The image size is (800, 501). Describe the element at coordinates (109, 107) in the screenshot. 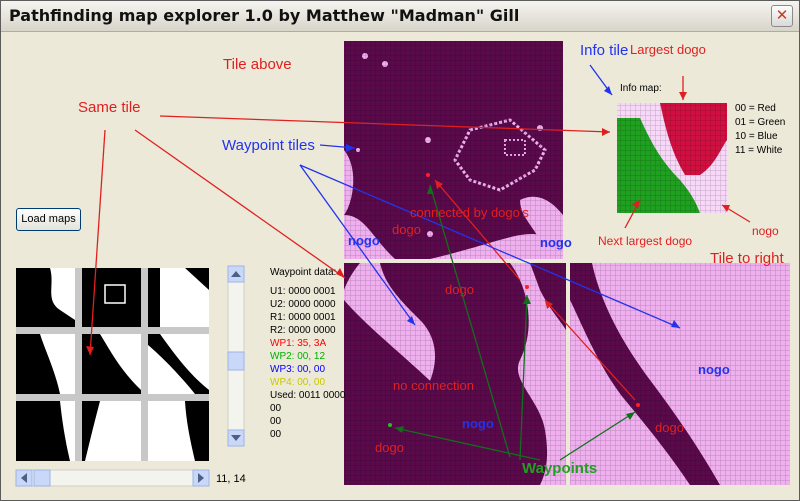

I see `label-same-tile: Same tile` at that location.